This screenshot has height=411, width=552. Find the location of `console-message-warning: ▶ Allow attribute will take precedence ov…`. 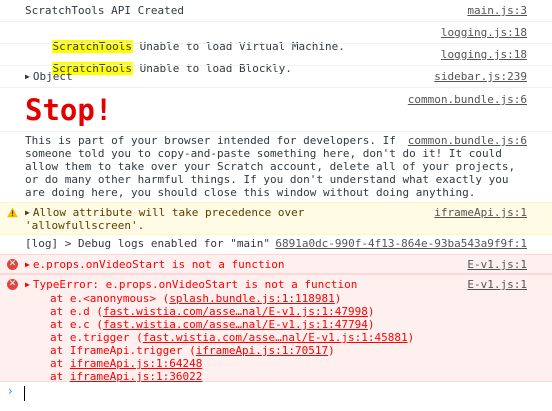

console-message-warning: ▶ Allow attribute will take precedence ov… is located at coordinates (276, 218).